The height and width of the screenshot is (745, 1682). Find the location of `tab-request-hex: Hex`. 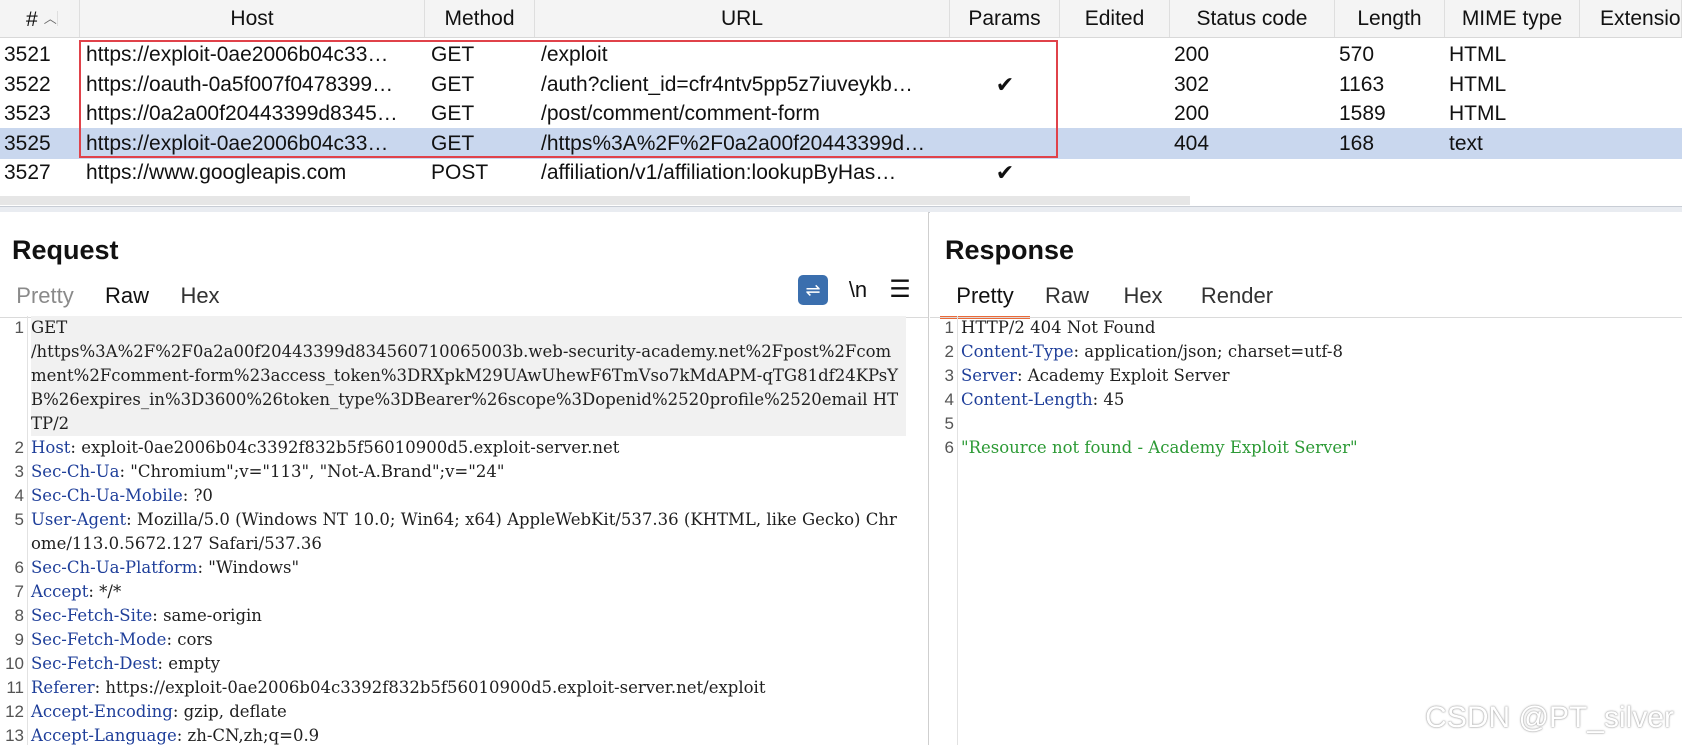

tab-request-hex: Hex is located at coordinates (200, 296).